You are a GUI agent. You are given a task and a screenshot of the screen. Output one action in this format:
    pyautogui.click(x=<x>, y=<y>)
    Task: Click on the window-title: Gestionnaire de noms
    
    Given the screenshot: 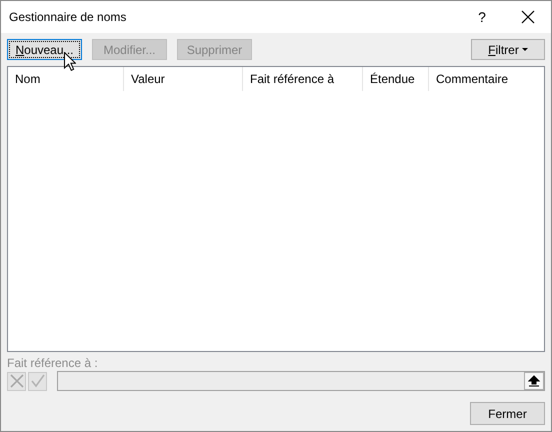 What is the action you would take?
    pyautogui.click(x=67, y=17)
    